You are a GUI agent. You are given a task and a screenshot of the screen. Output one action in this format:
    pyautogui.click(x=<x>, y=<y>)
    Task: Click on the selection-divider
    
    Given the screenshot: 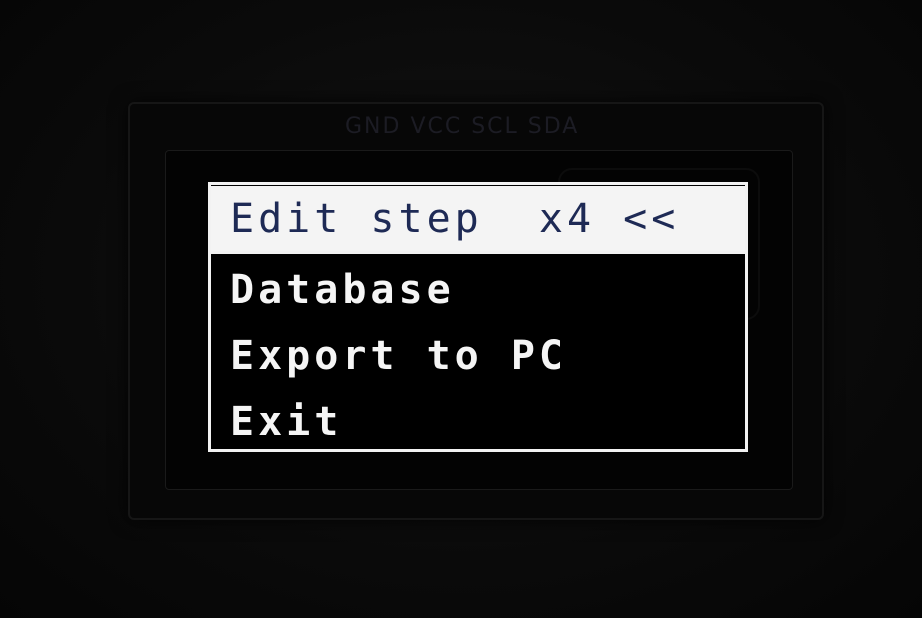 What is the action you would take?
    pyautogui.click(x=478, y=252)
    